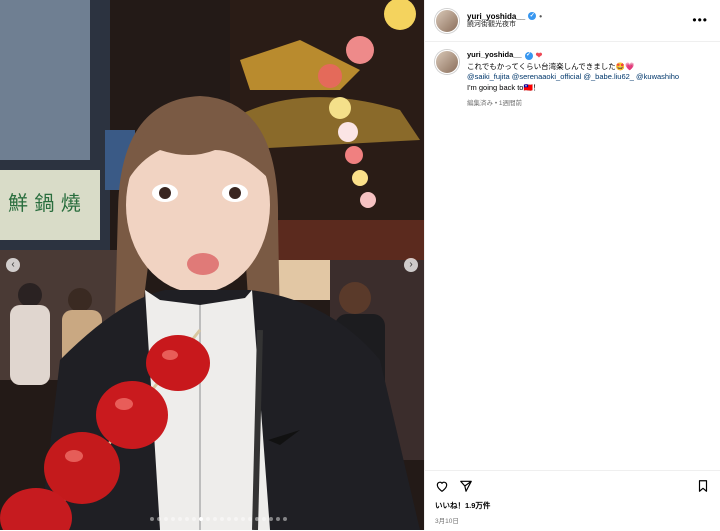 The height and width of the screenshot is (531, 720). I want to click on post-age: 1週間前, so click(510, 104).